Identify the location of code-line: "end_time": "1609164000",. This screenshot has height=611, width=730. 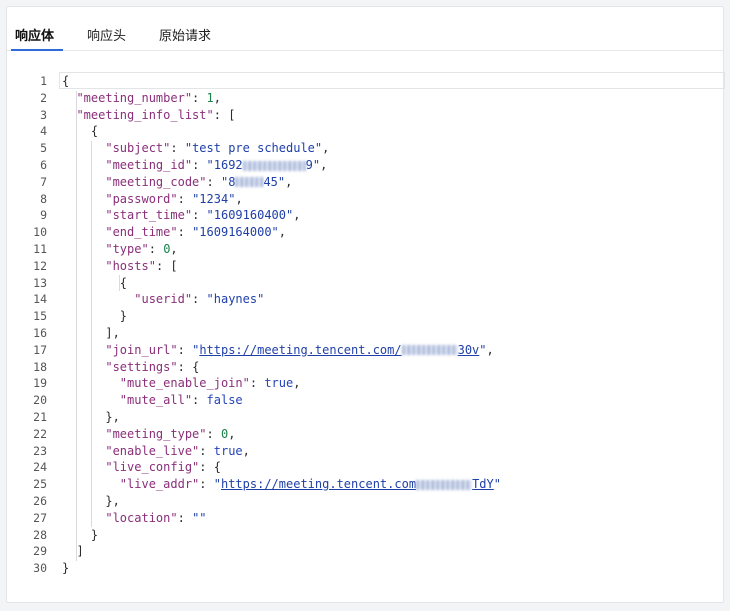
(174, 232).